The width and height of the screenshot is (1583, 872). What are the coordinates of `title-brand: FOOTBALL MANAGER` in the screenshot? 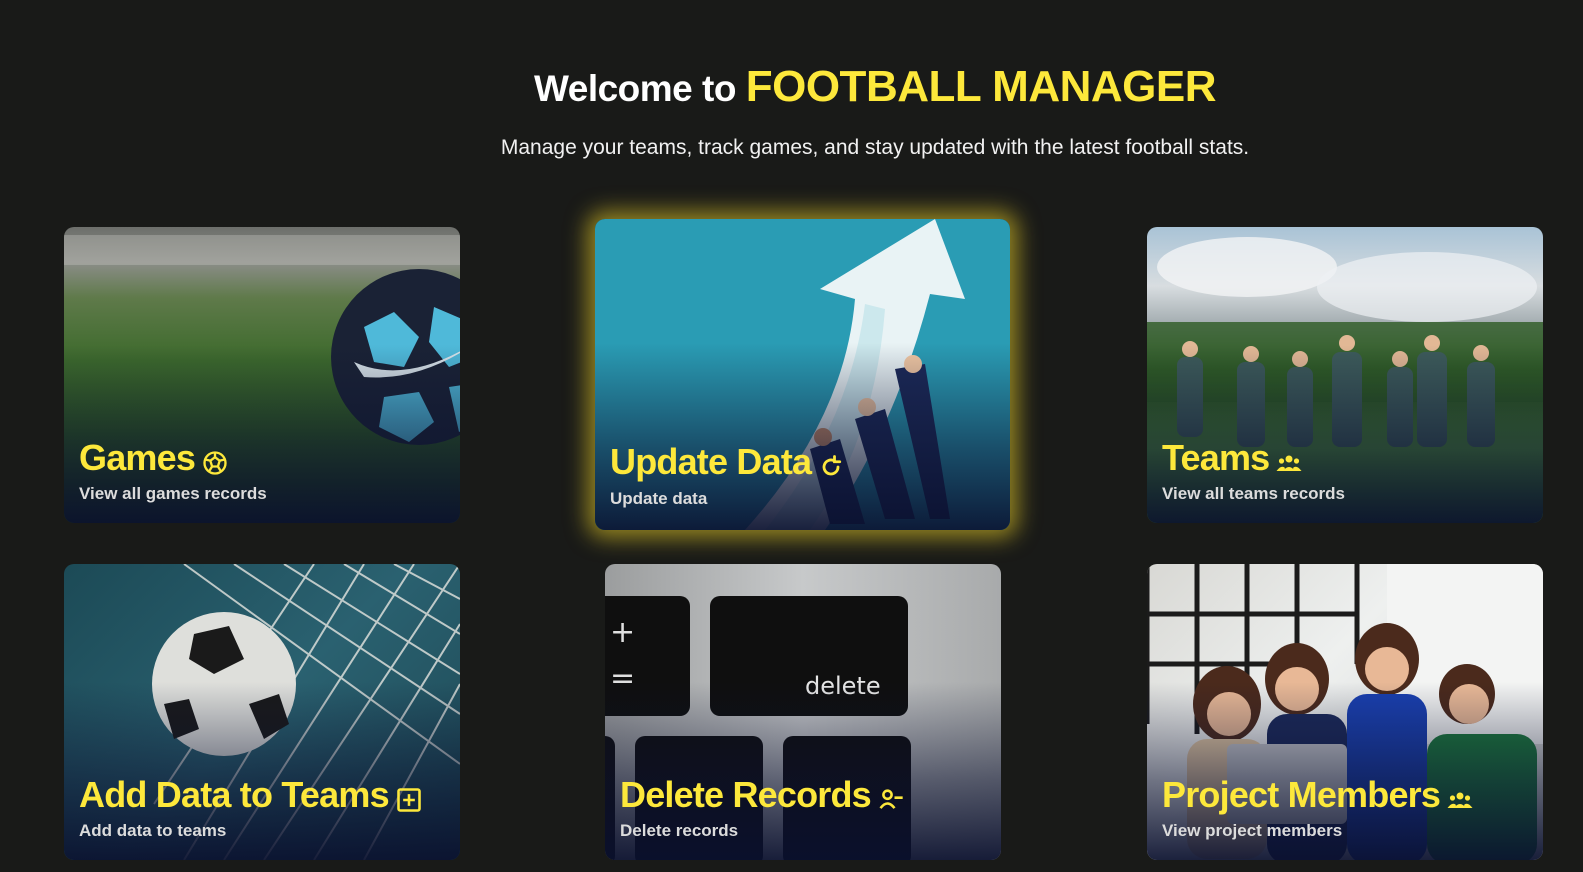 It's located at (981, 86).